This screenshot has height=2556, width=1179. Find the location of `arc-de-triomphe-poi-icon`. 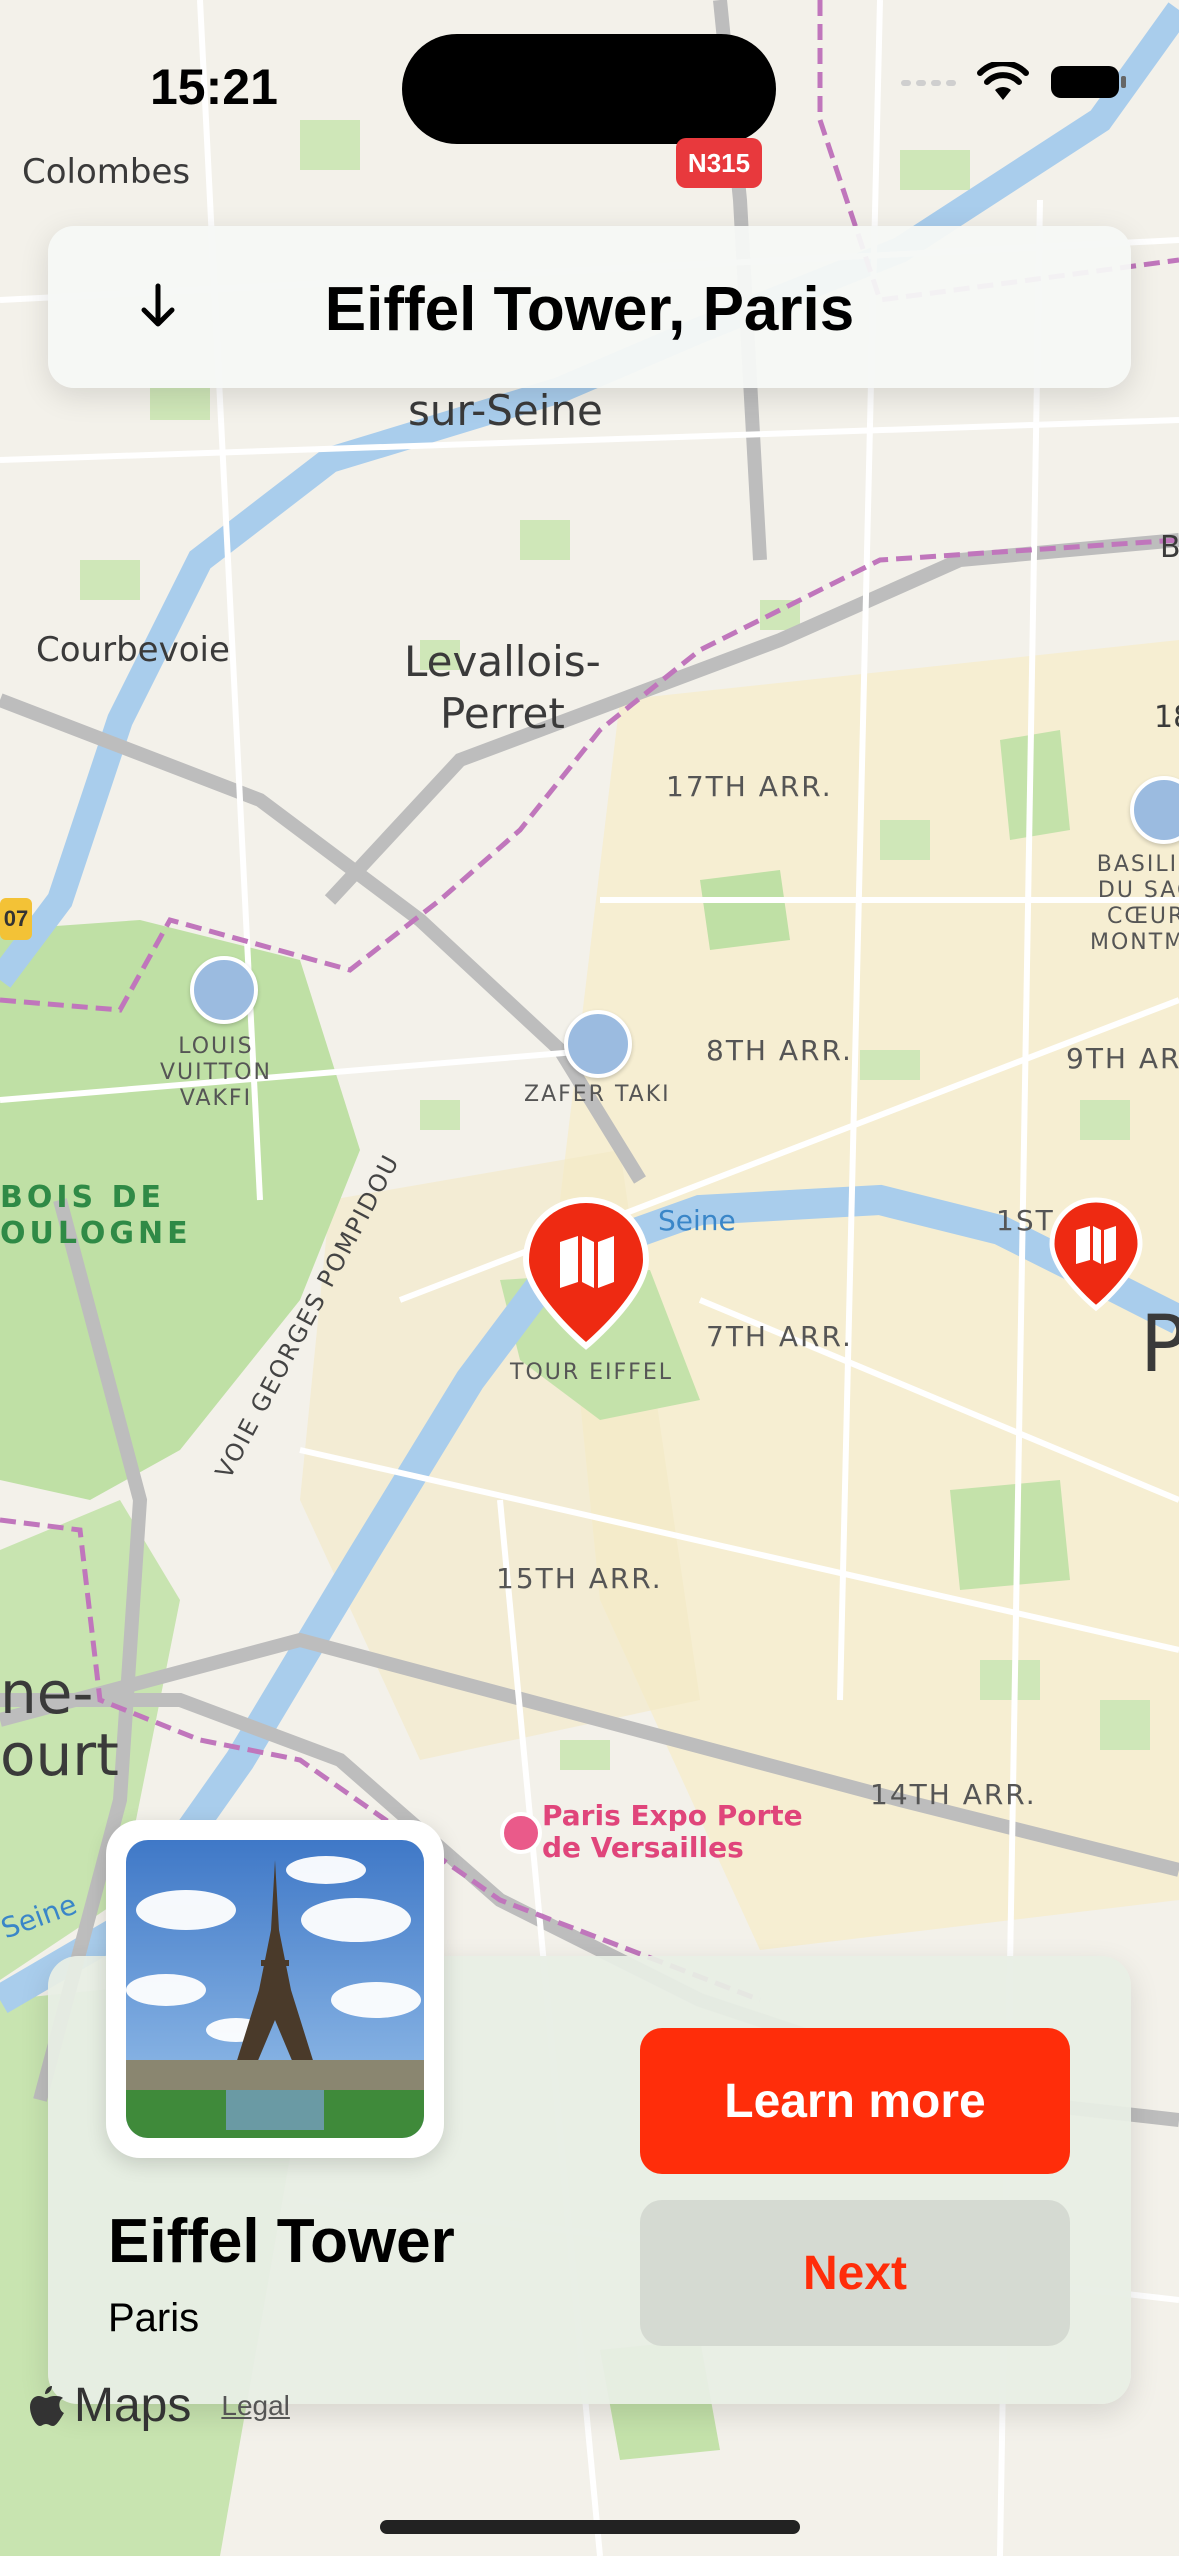

arc-de-triomphe-poi-icon is located at coordinates (598, 1044).